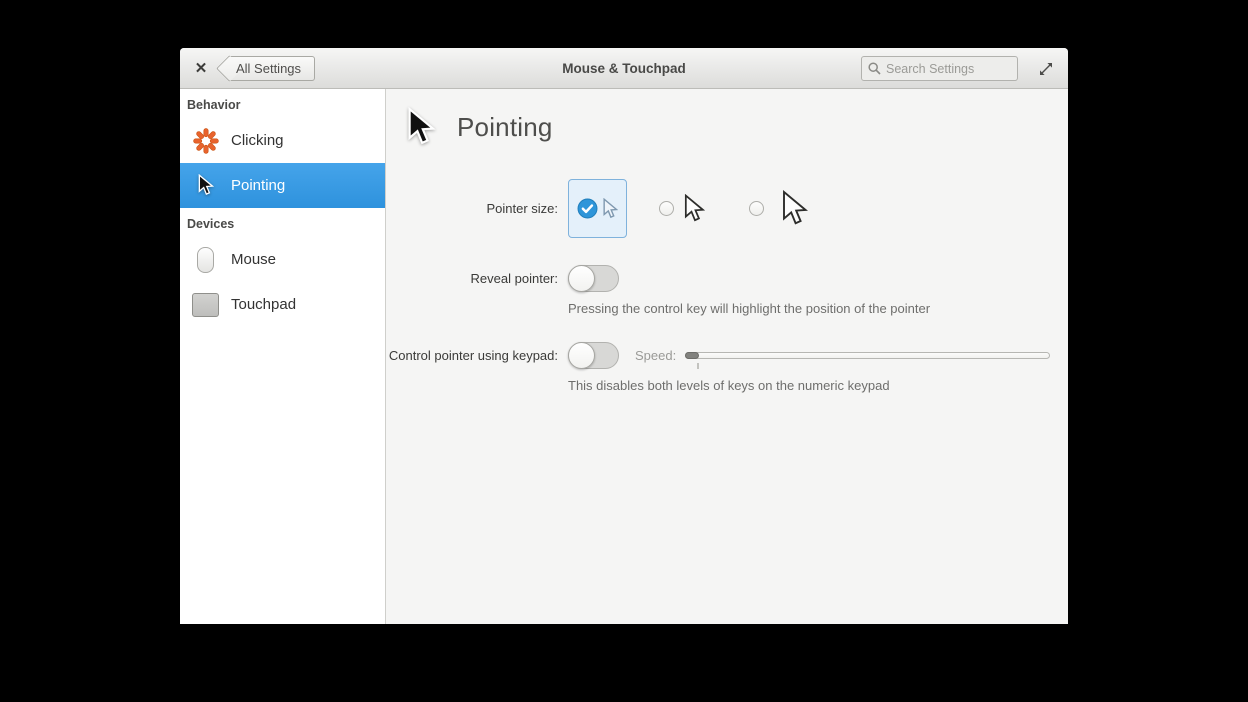 Image resolution: width=1248 pixels, height=702 pixels. I want to click on sidebar-item-label: Clicking, so click(257, 140).